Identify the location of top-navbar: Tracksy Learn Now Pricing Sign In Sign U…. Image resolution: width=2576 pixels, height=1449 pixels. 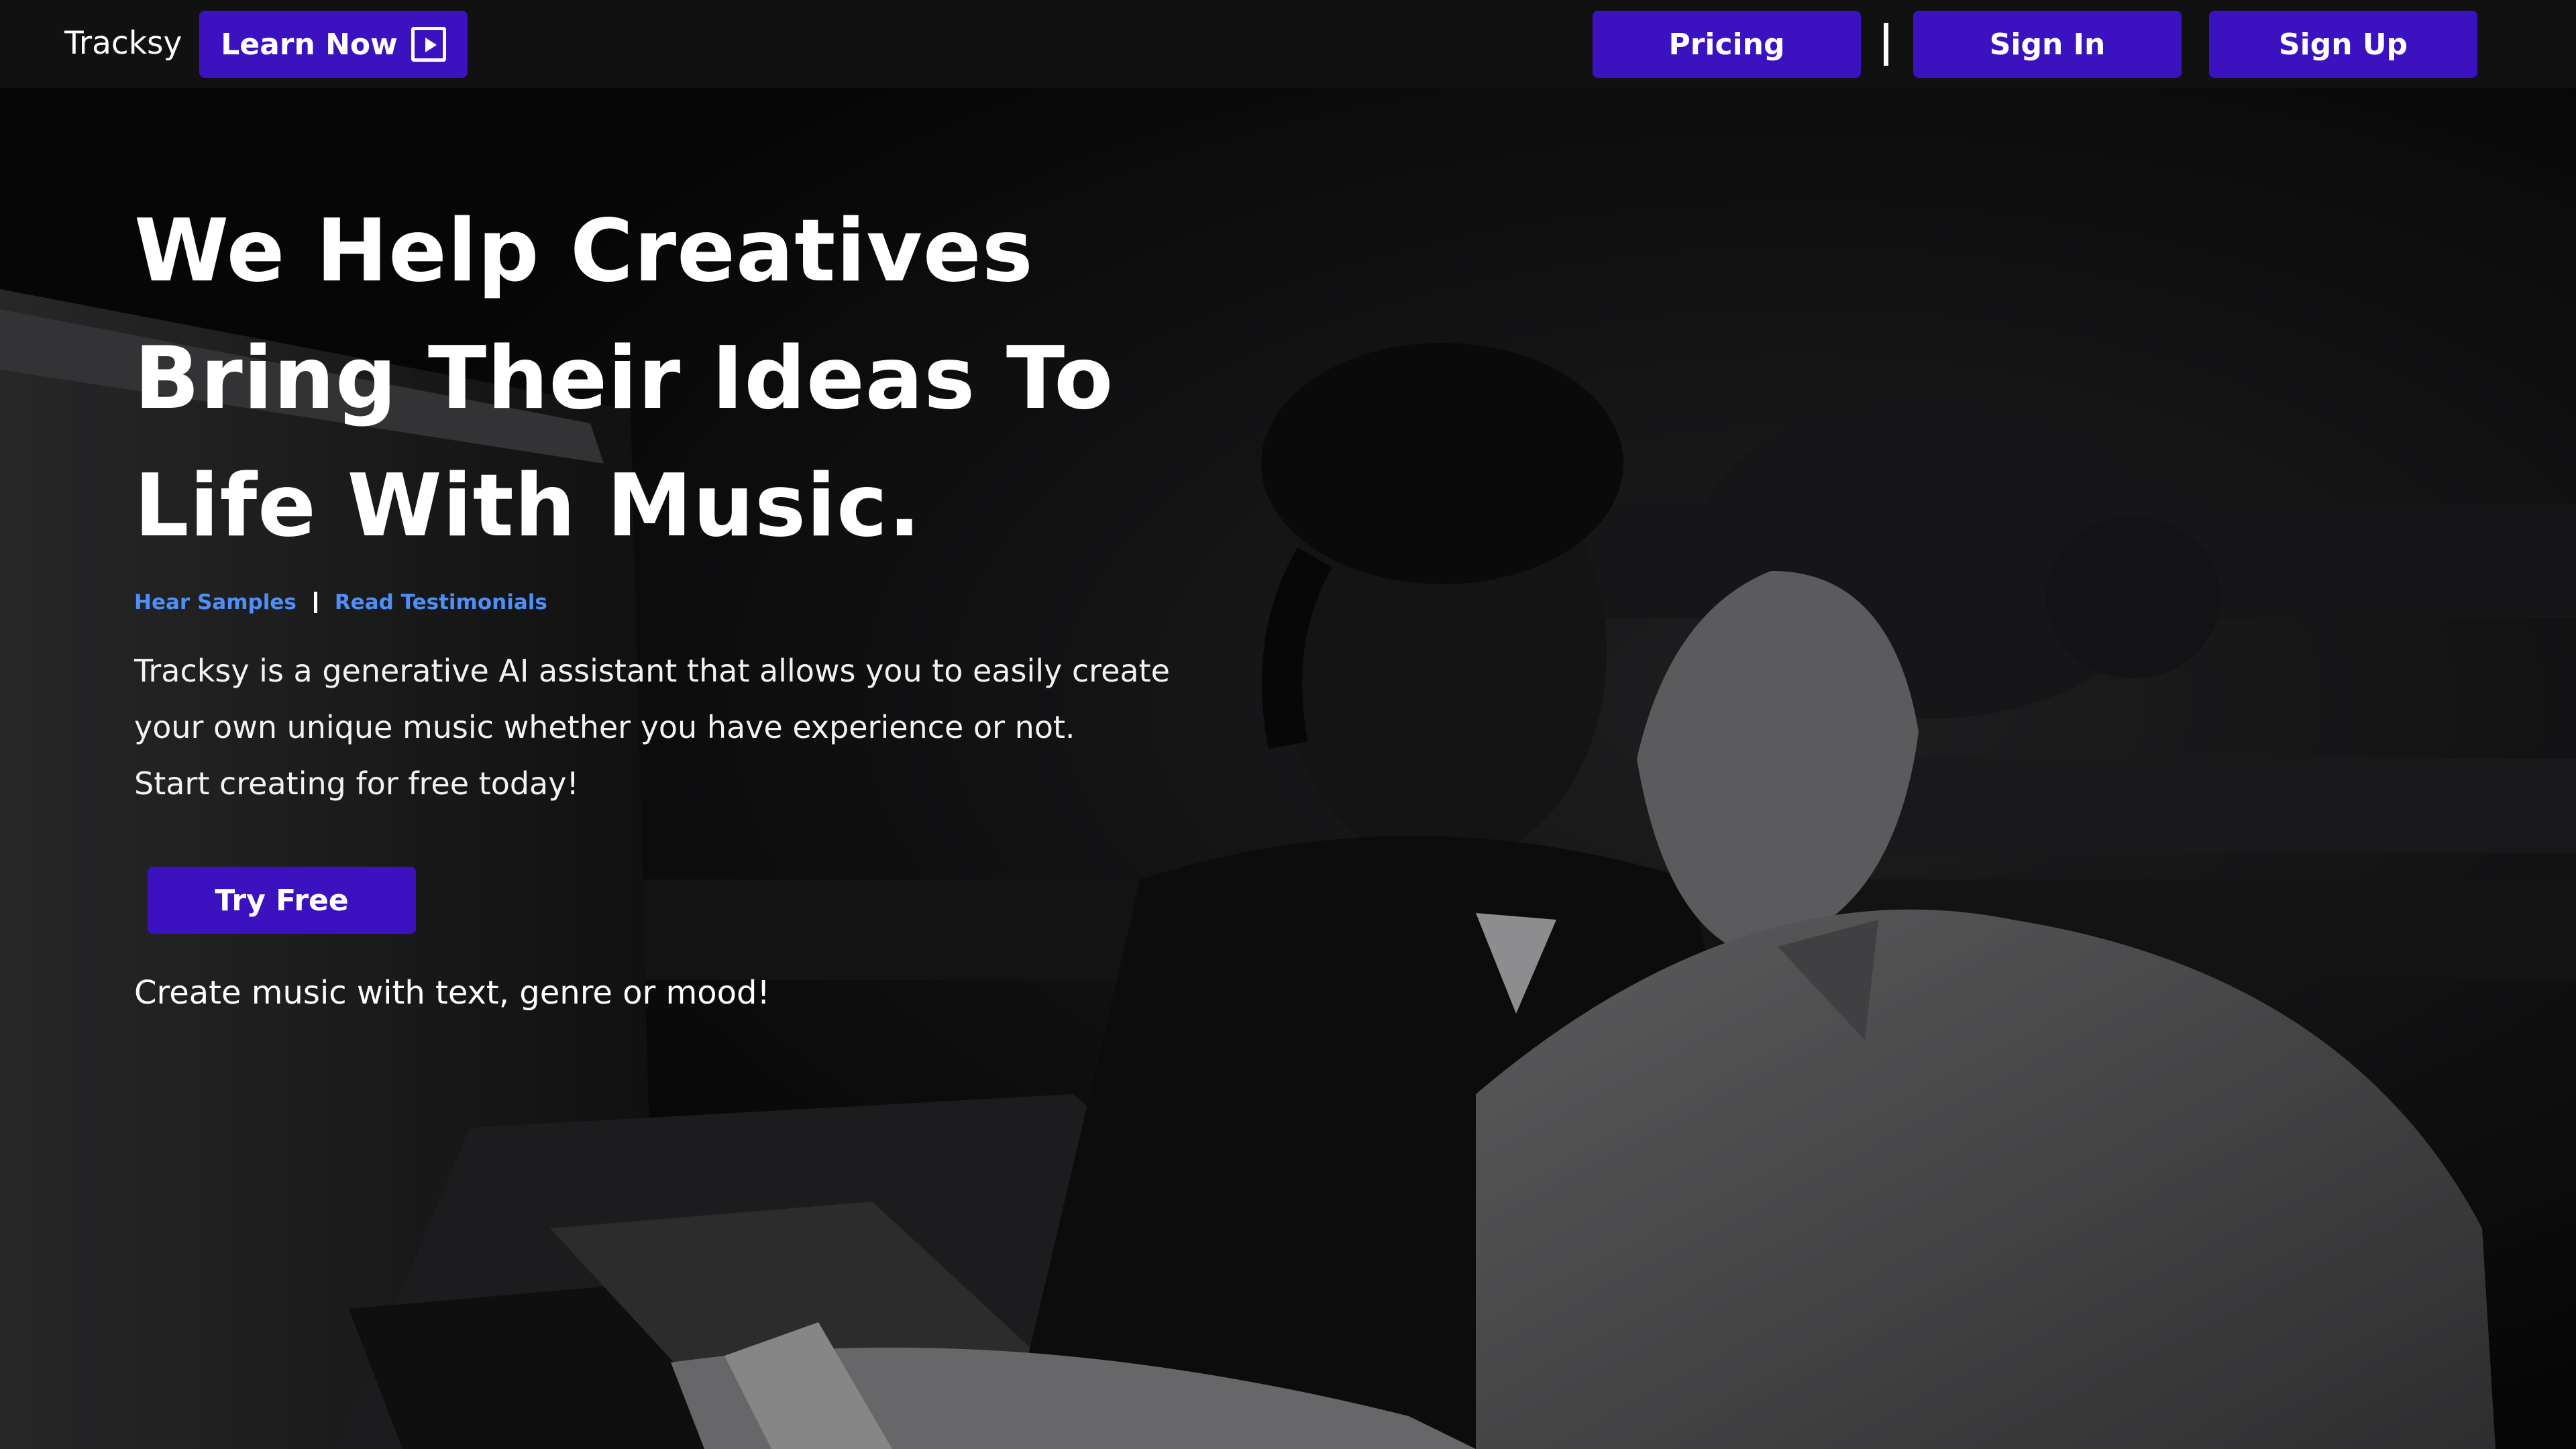
(1288, 44).